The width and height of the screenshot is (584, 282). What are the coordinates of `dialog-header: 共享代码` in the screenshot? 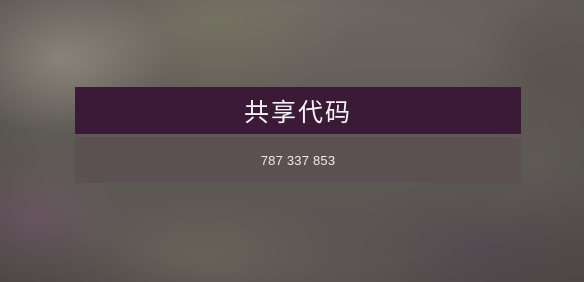 It's located at (298, 110).